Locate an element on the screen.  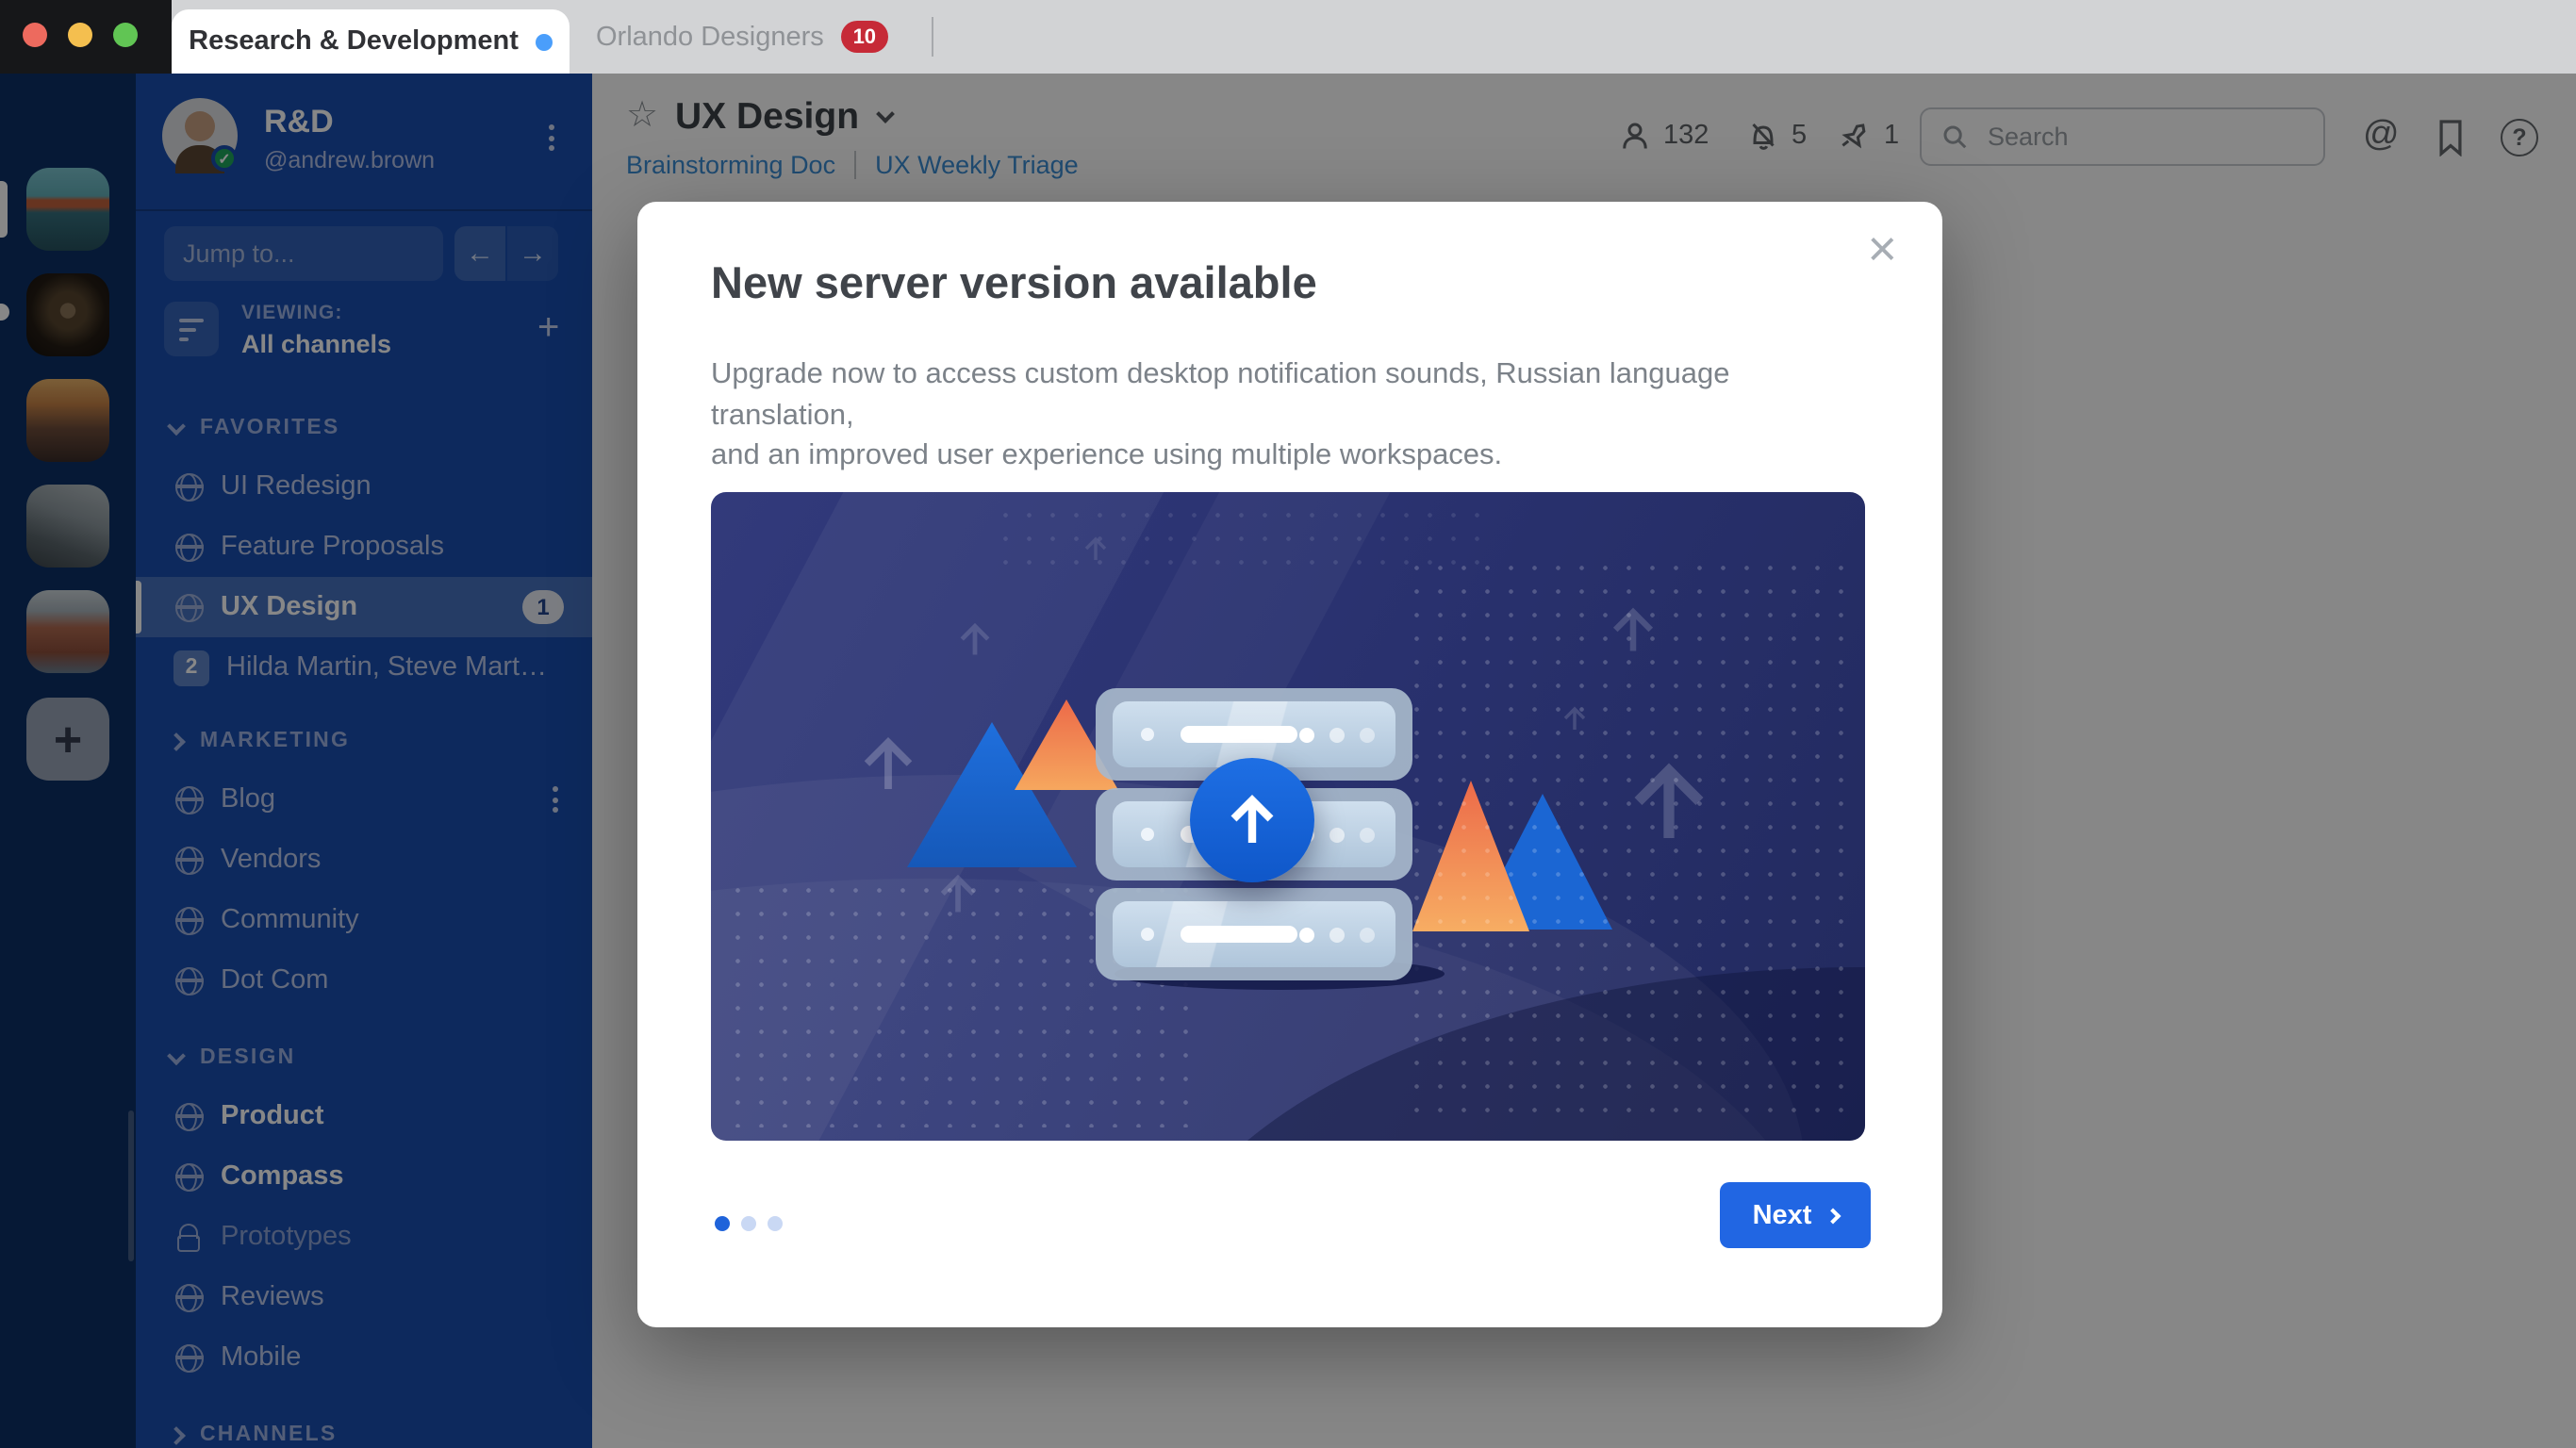
arrow-up-icon is located at coordinates (1252, 819).